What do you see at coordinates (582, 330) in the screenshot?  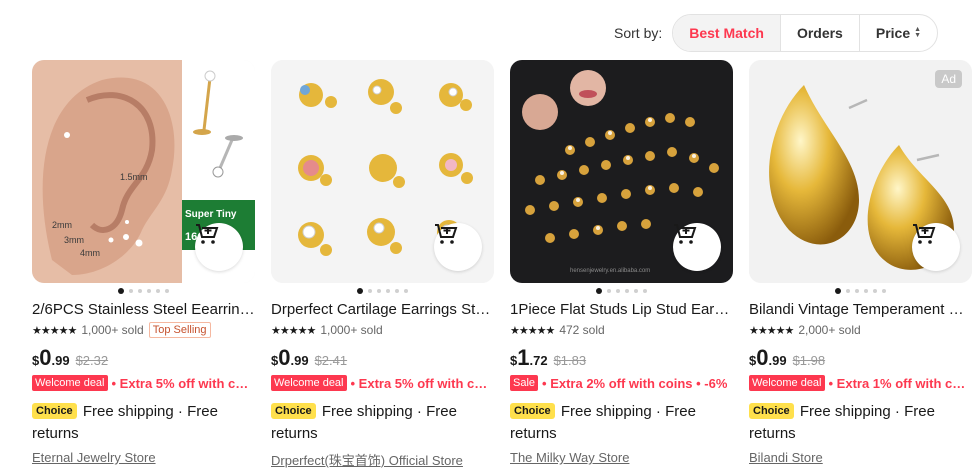 I see `sold-count: 472 sold` at bounding box center [582, 330].